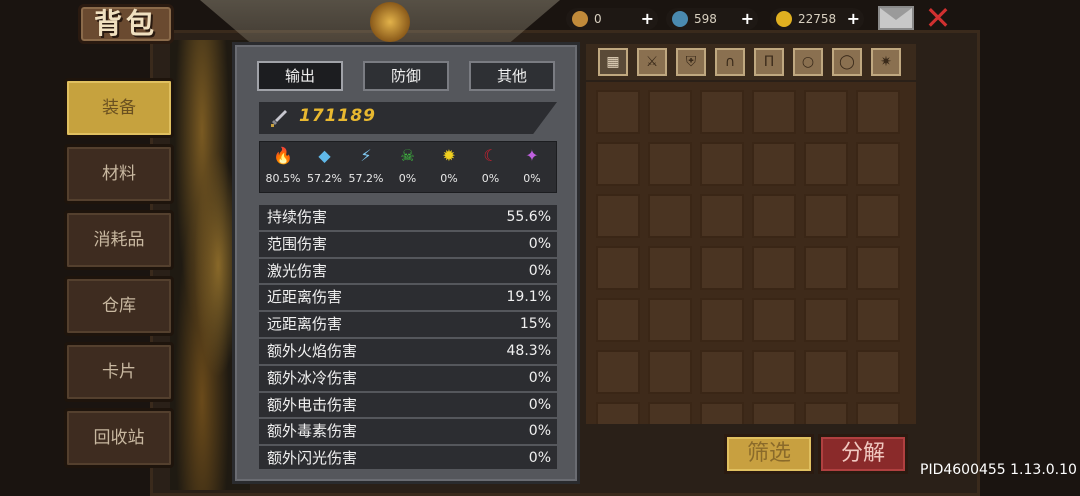 This screenshot has width=1080, height=496. I want to click on stats-tab: 其他, so click(512, 76).